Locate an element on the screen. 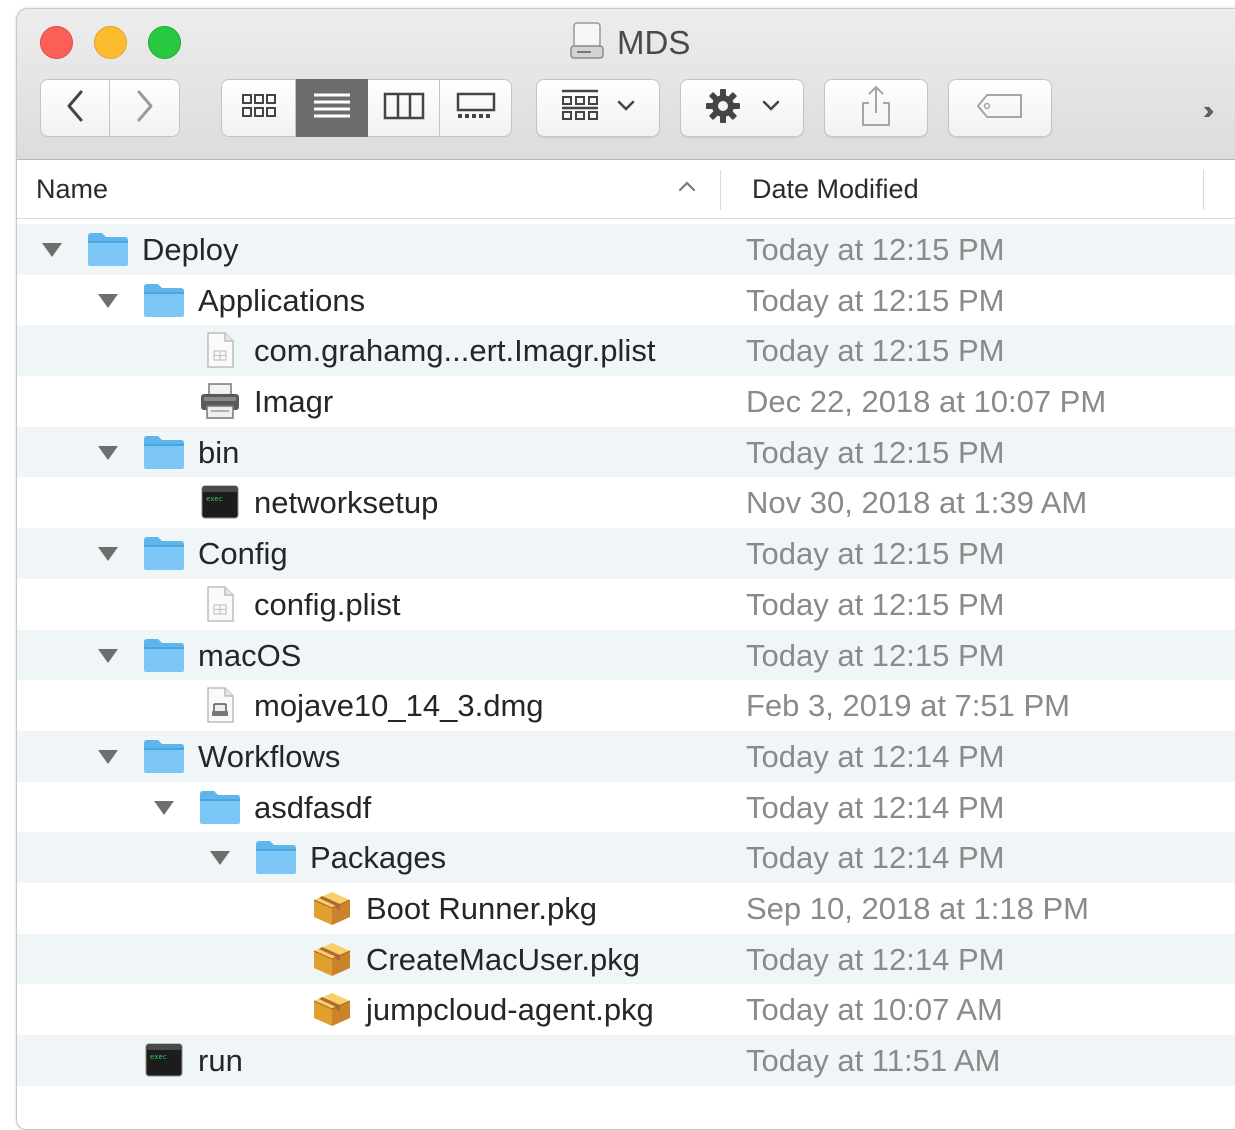  file-row: exec networksetup Nov 30, 2018 at 1:39 AM is located at coordinates (626, 502).